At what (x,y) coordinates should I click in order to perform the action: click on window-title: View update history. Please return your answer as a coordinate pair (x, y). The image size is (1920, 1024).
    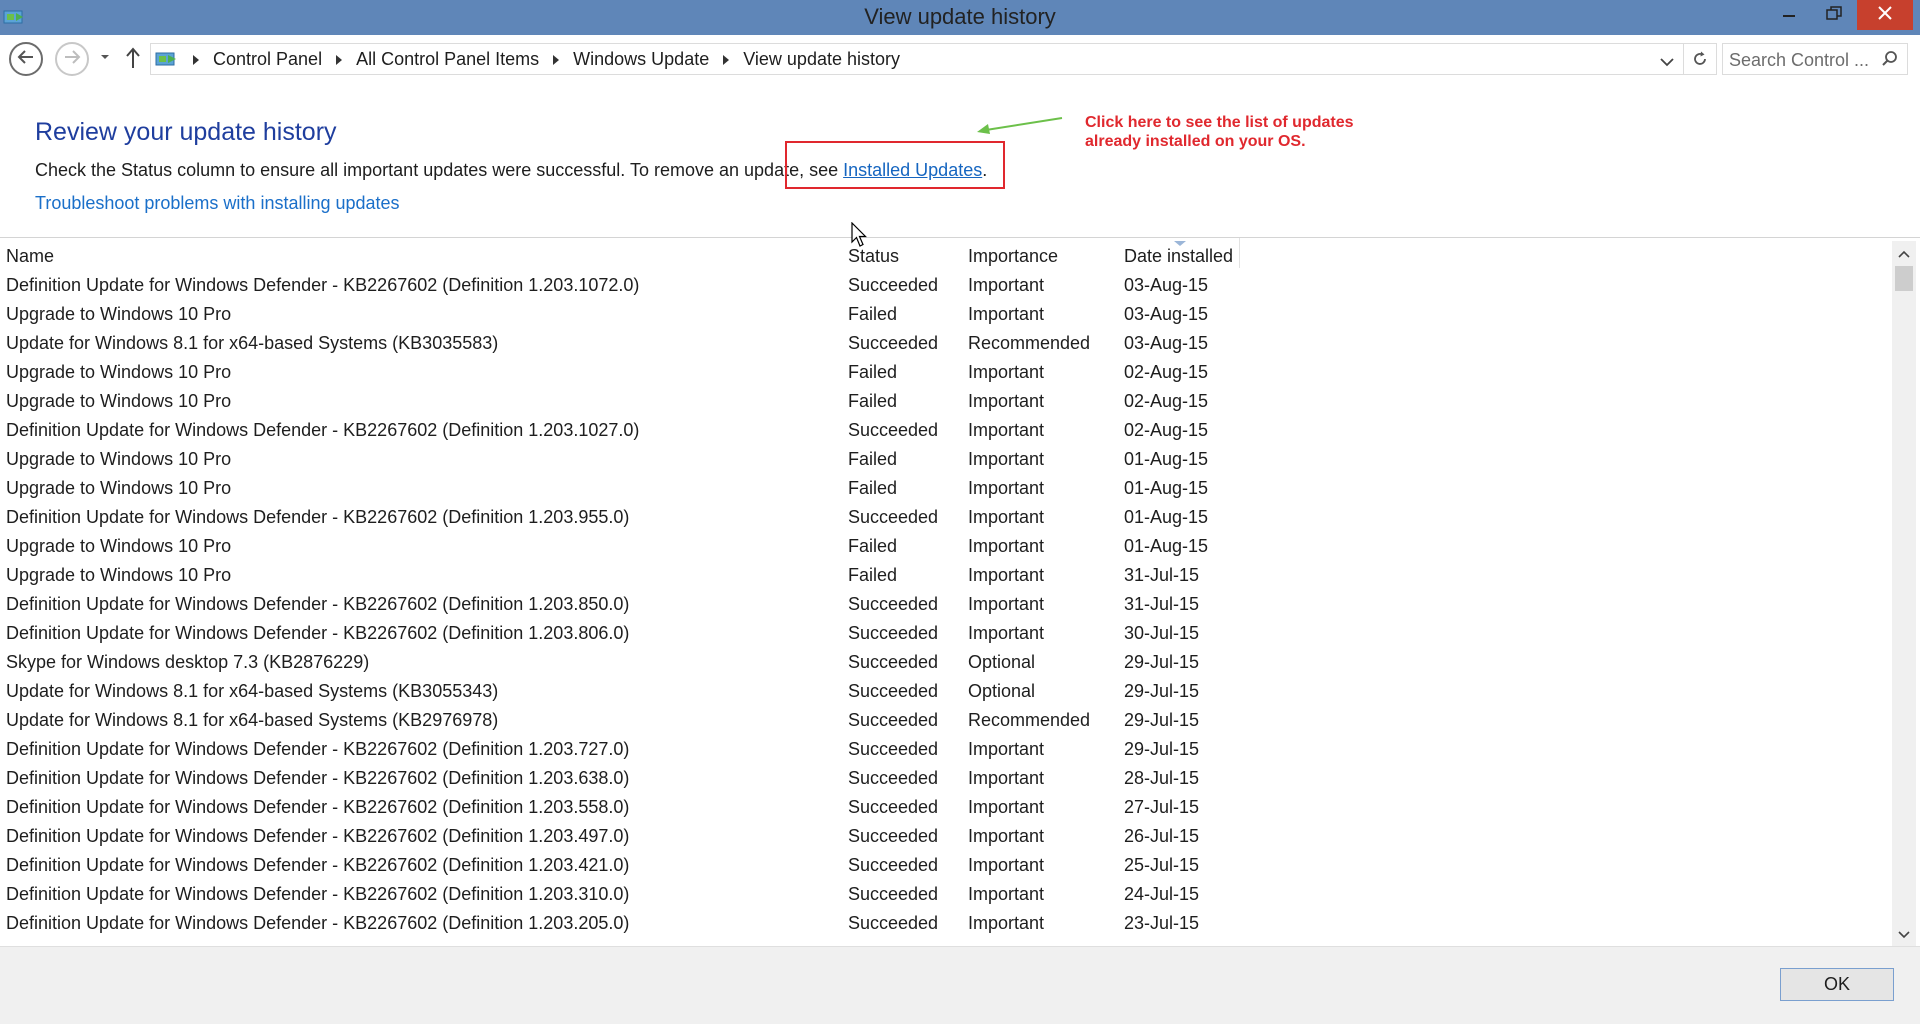
    Looking at the image, I should click on (960, 16).